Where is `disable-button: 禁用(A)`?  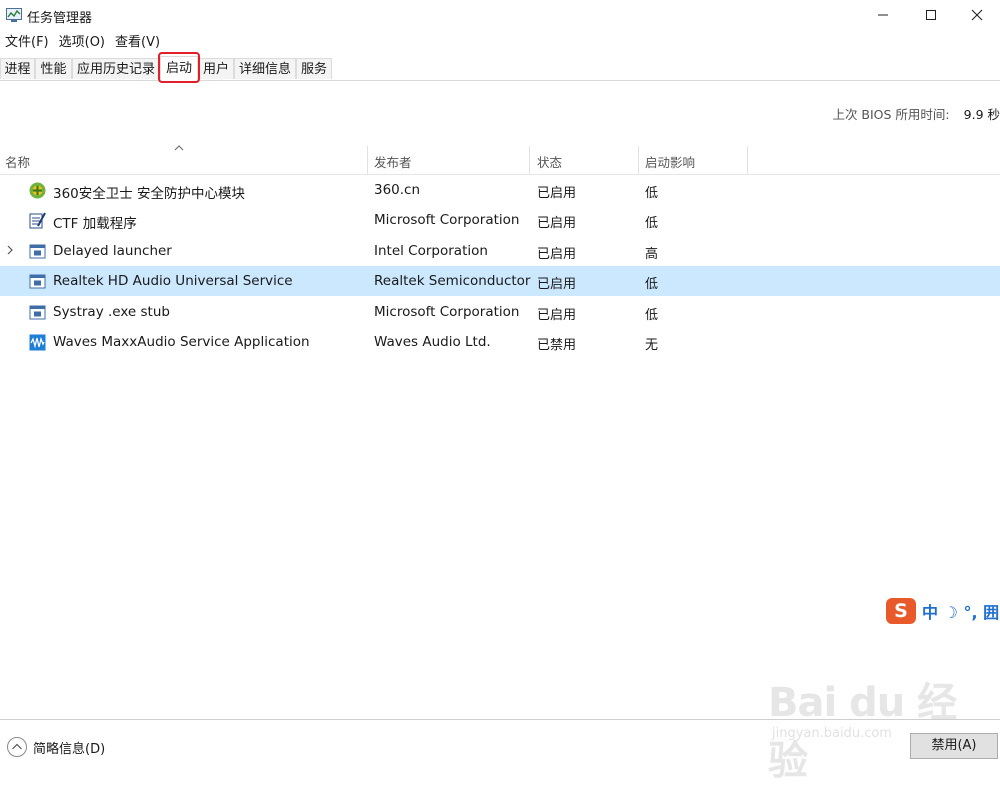 disable-button: 禁用(A) is located at coordinates (954, 746).